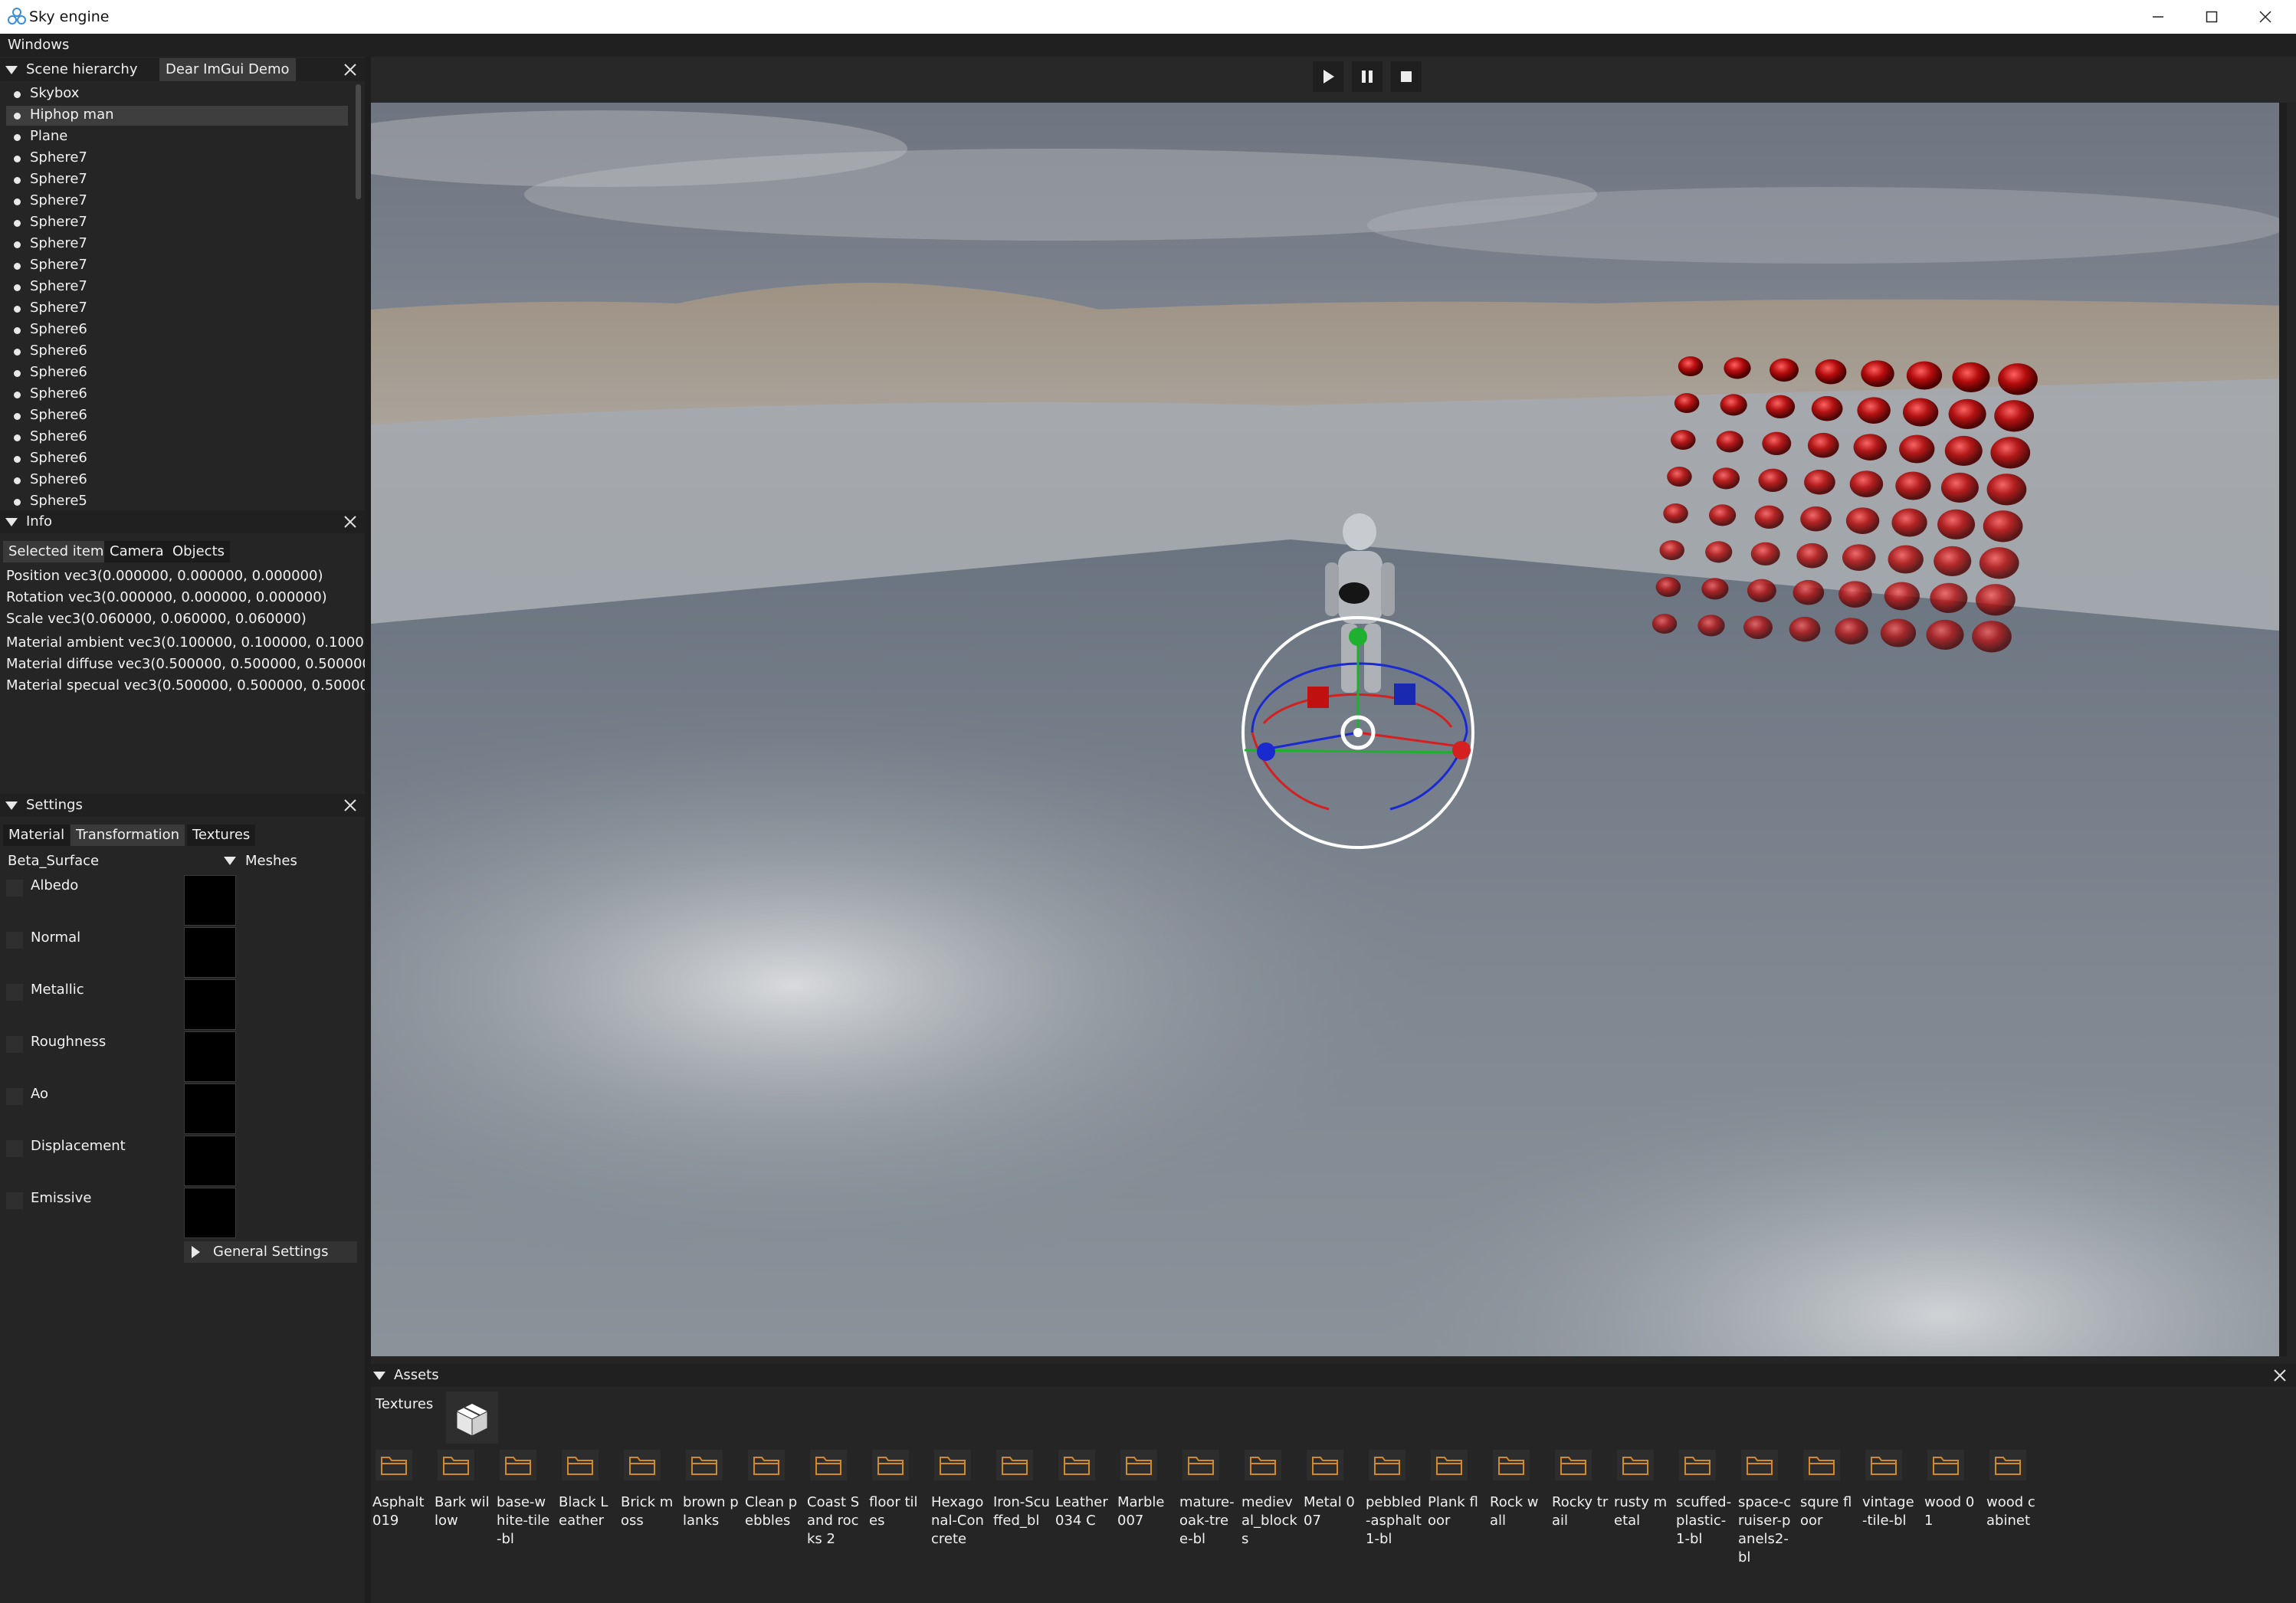 This screenshot has width=2296, height=1603. What do you see at coordinates (176, 115) in the screenshot?
I see `scene-item: Hiphop man` at bounding box center [176, 115].